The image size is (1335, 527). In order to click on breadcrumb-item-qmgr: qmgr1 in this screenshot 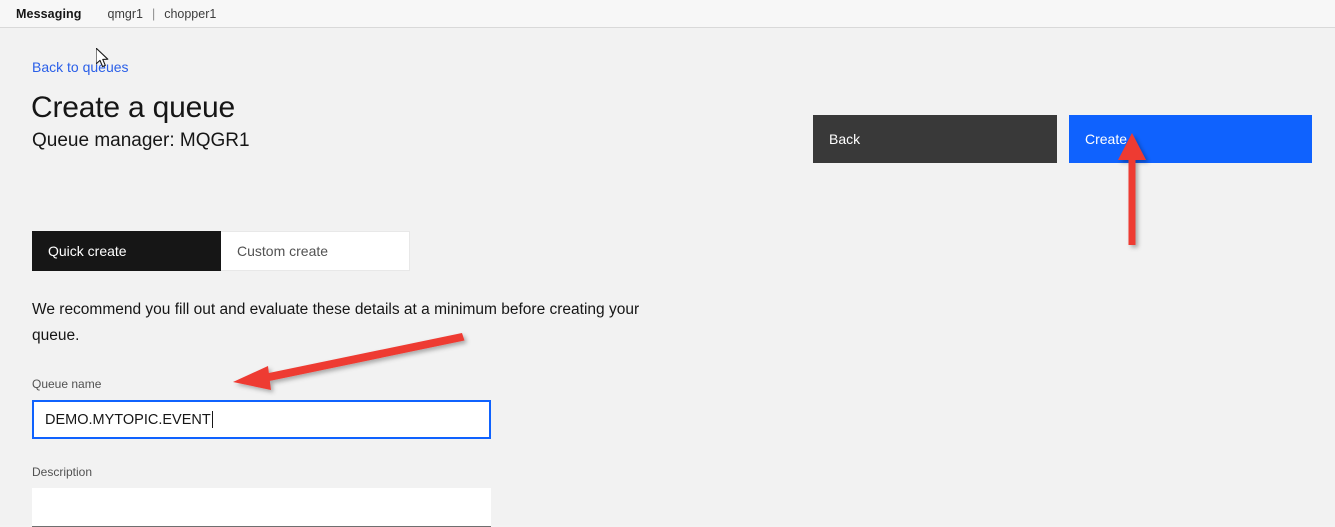, I will do `click(125, 14)`.